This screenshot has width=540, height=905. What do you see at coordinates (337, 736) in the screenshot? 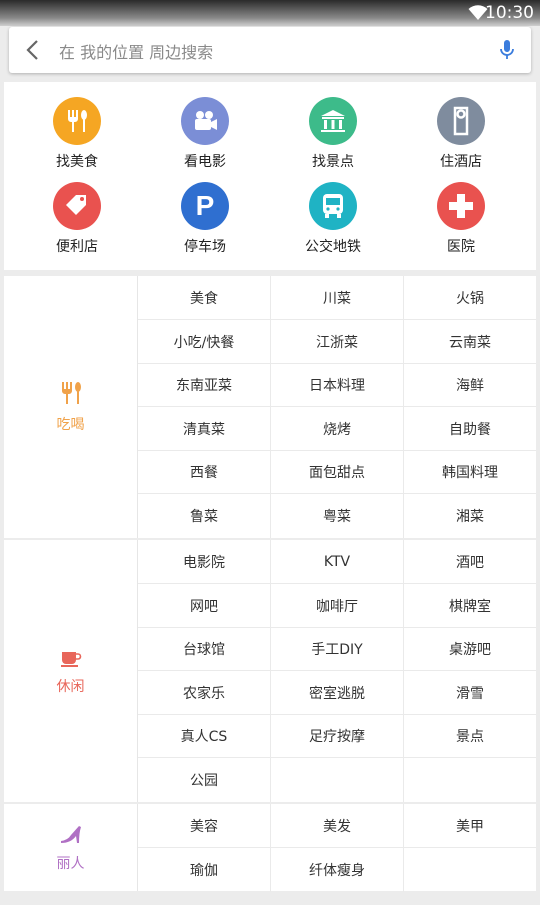
I see `subcategory-item: 足疗按摩` at bounding box center [337, 736].